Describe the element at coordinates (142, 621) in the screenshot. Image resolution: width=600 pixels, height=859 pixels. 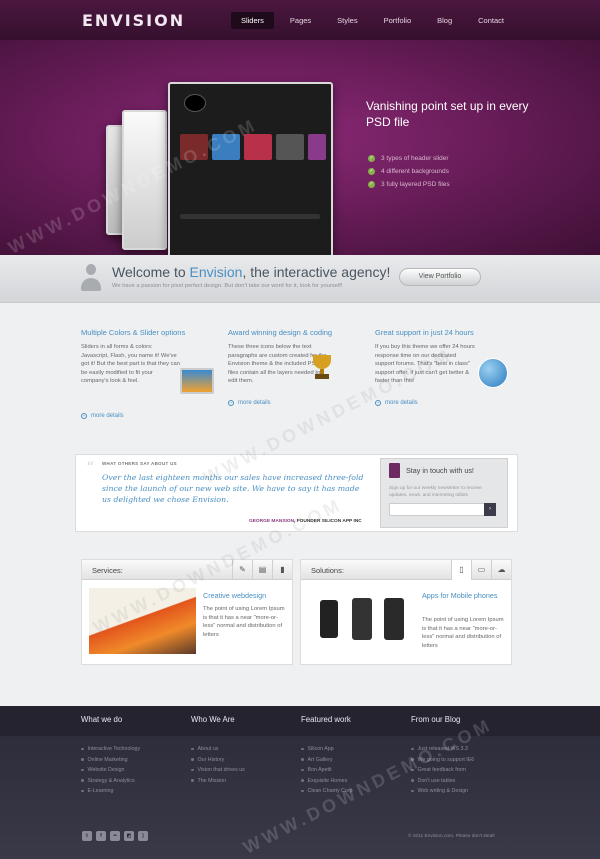
I see `interior-photo` at that location.